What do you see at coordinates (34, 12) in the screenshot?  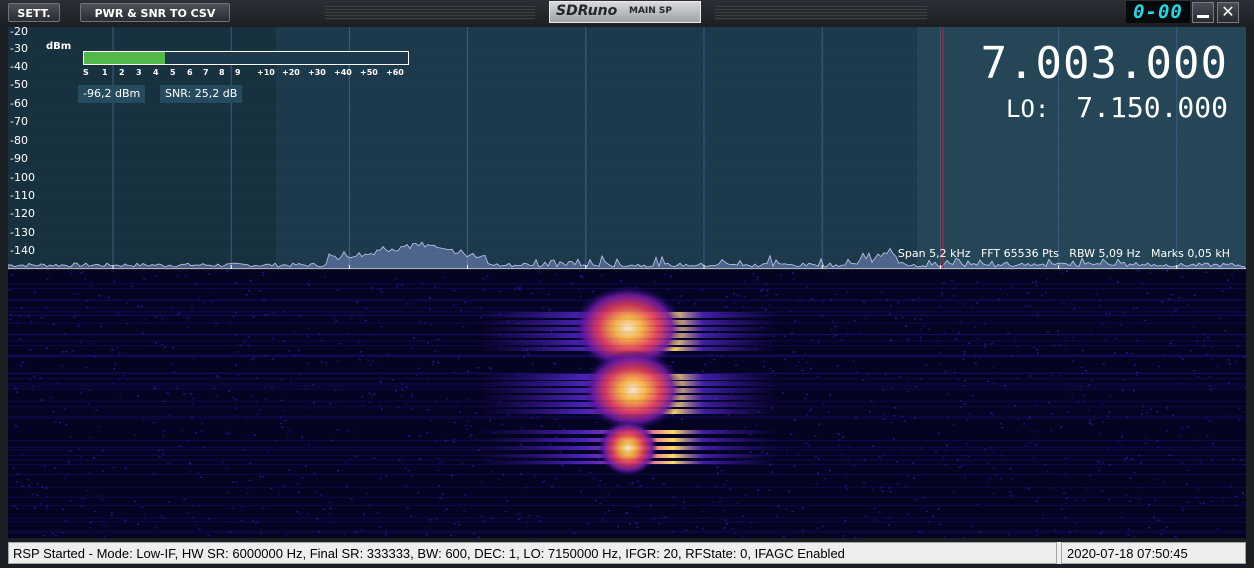 I see `settings-button: SETT.` at bounding box center [34, 12].